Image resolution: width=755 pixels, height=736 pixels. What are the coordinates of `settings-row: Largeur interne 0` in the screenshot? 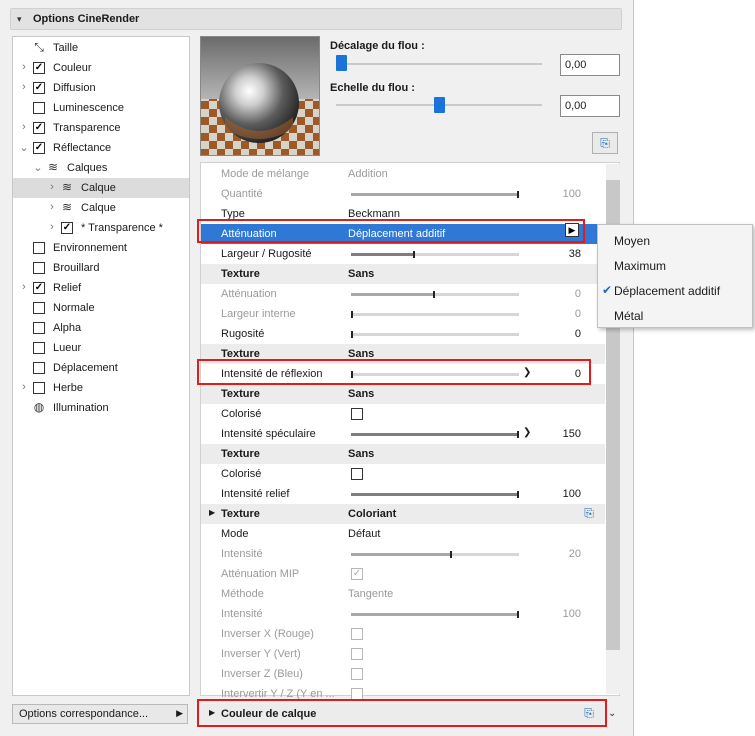 It's located at (403, 314).